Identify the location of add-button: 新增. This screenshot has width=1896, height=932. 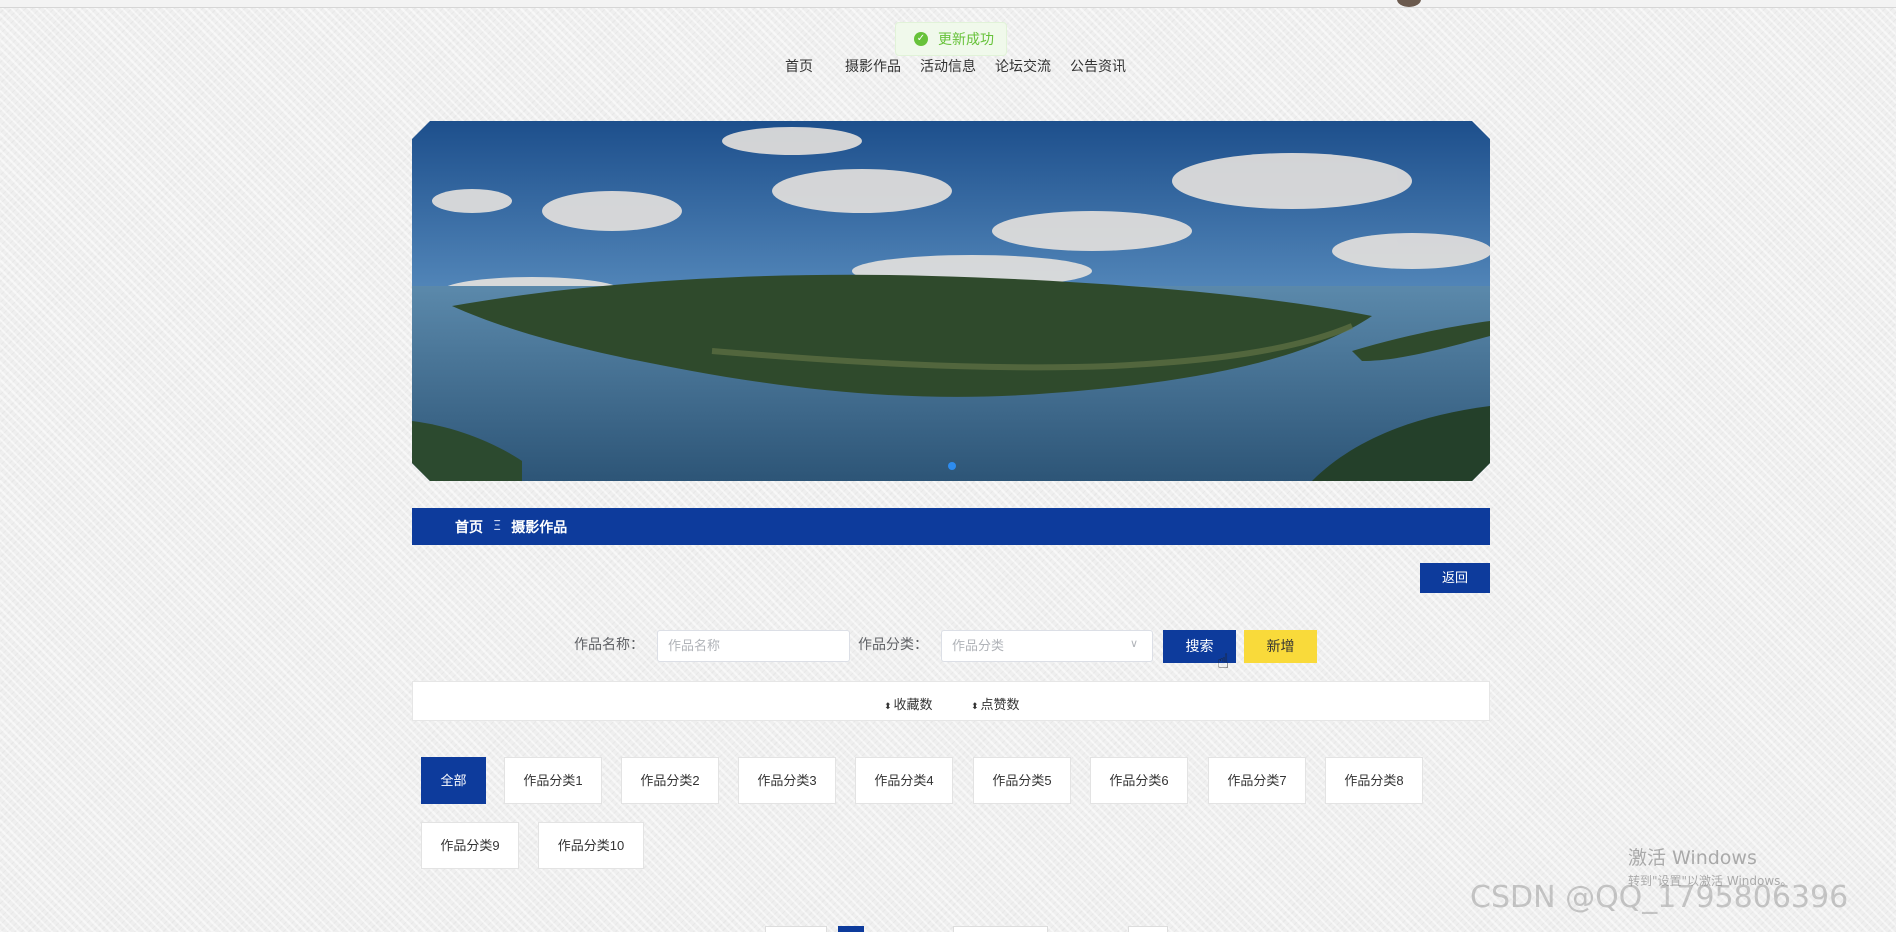
(1280, 646).